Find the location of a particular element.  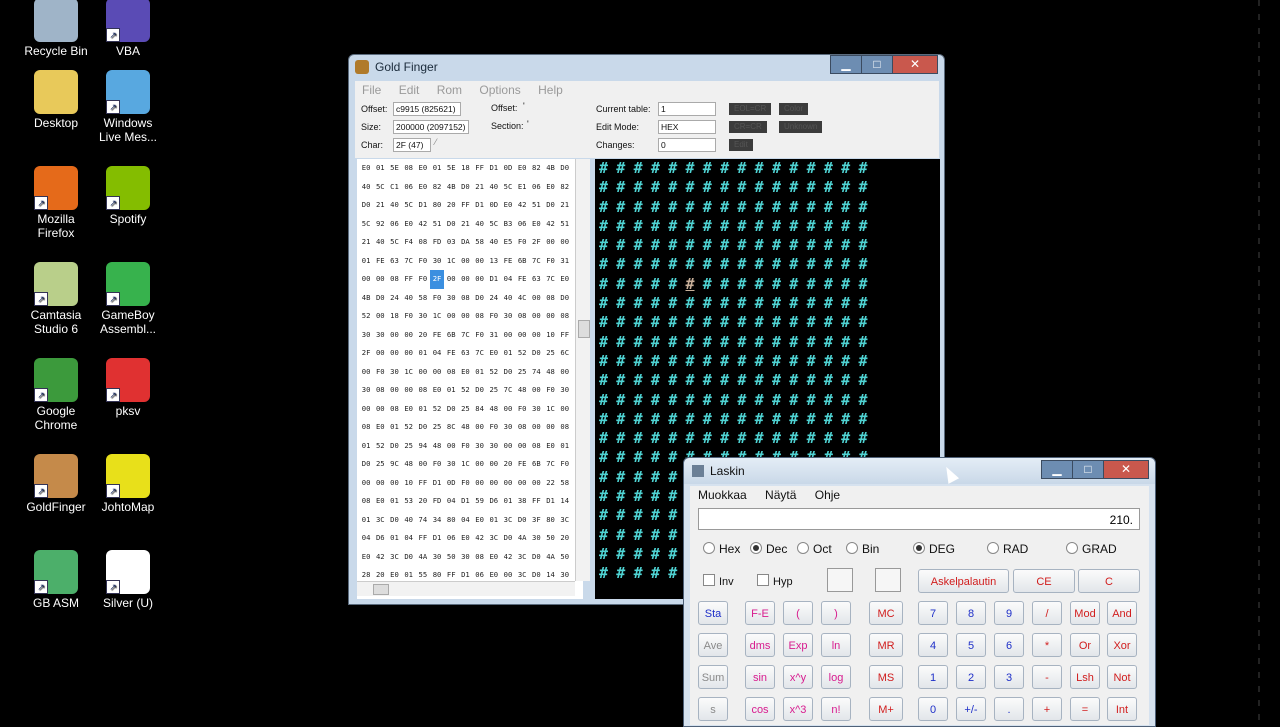

edit-mode-field: HEX is located at coordinates (687, 127).